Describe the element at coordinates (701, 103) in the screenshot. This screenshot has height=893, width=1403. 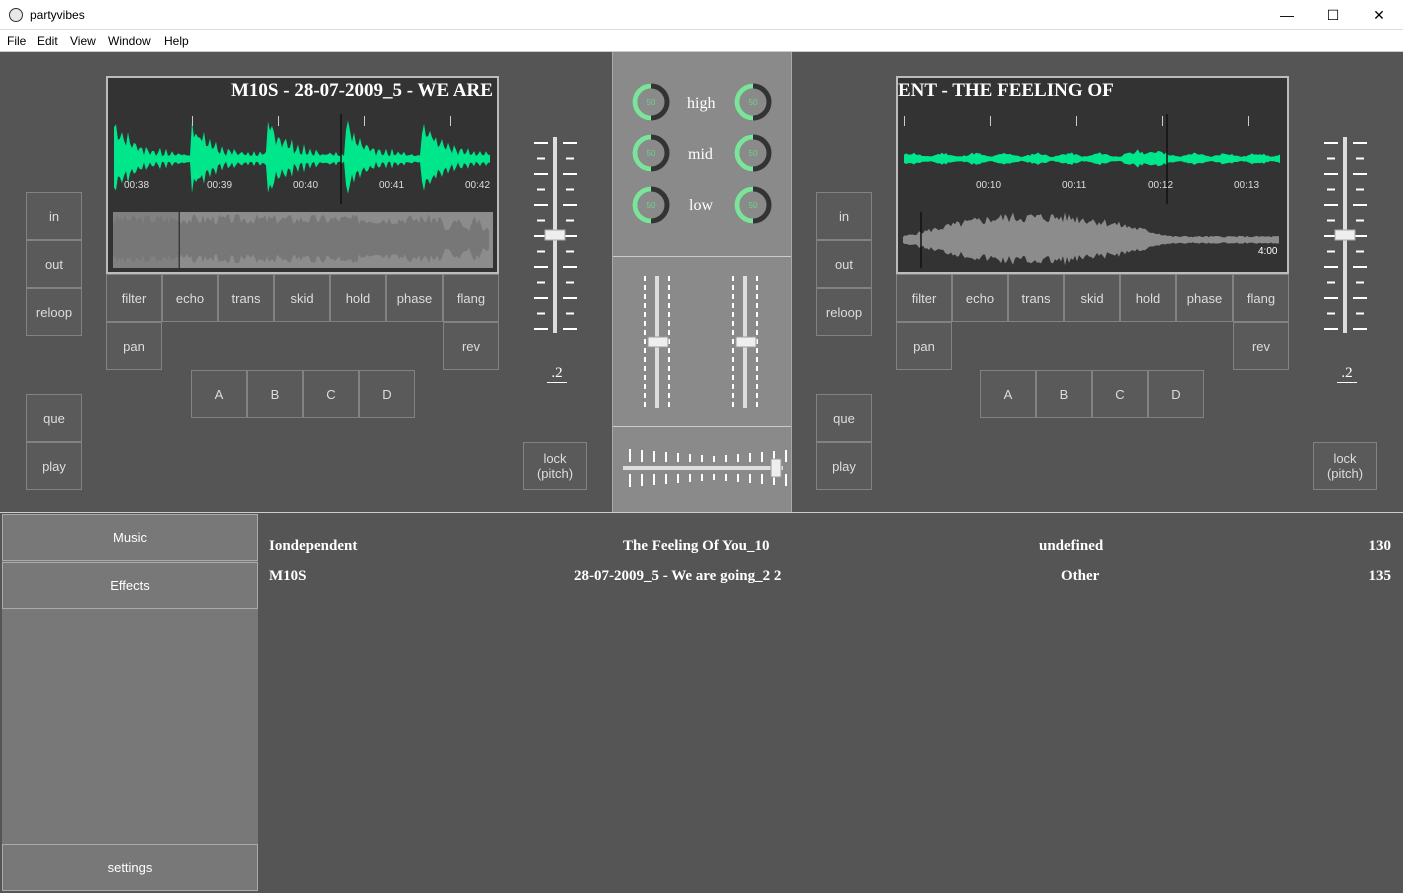
I see `eq-label-high: high` at that location.